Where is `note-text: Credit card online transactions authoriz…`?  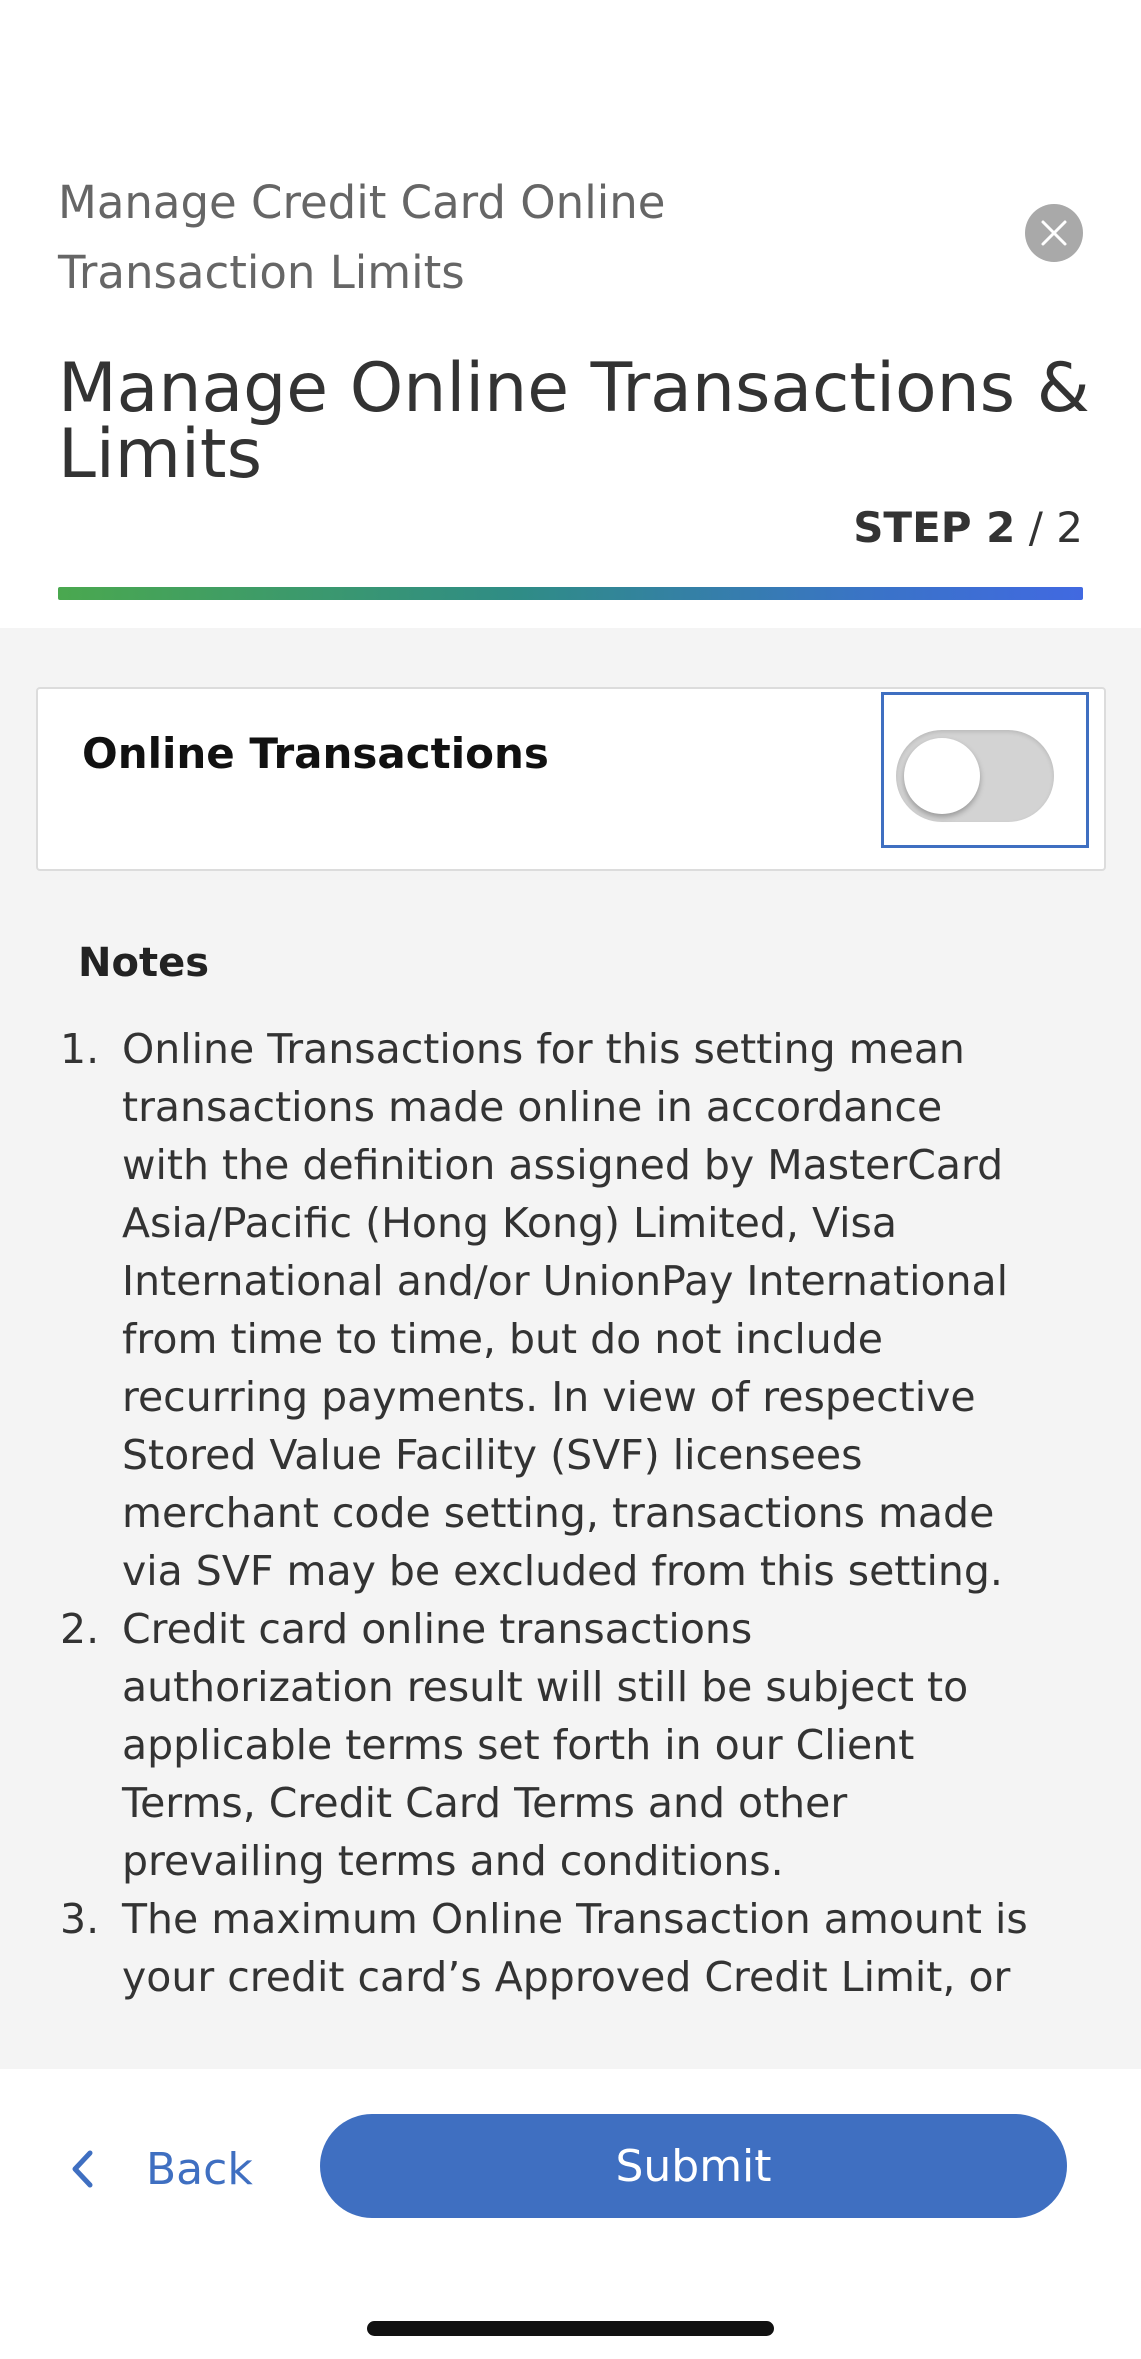 note-text: Credit card online transactions authoriz… is located at coordinates (545, 1745).